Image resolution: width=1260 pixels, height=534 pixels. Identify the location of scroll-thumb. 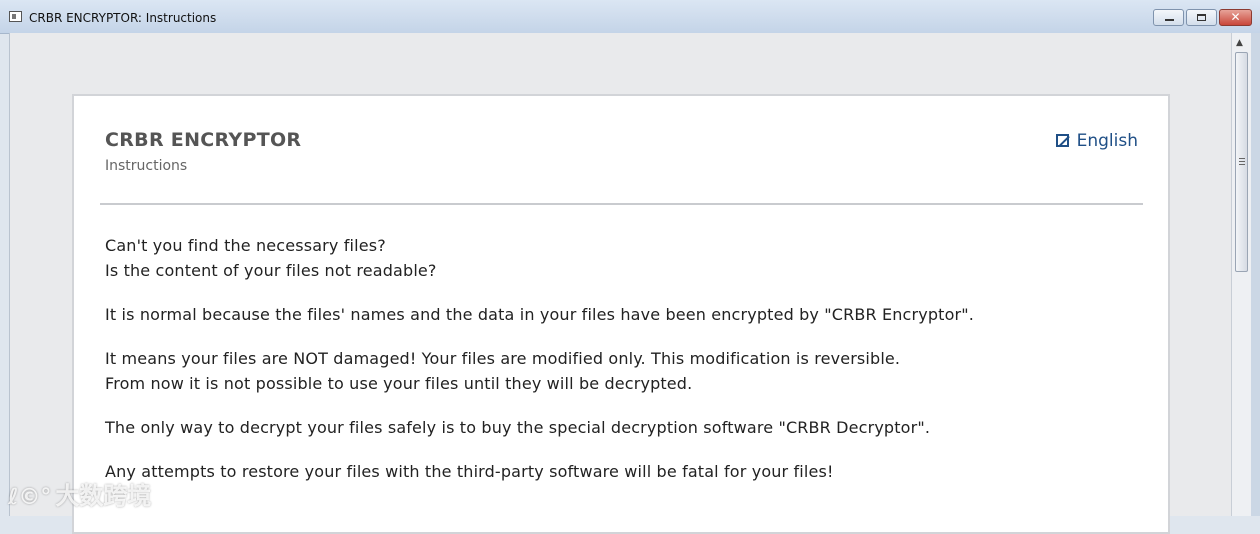
(1241, 162).